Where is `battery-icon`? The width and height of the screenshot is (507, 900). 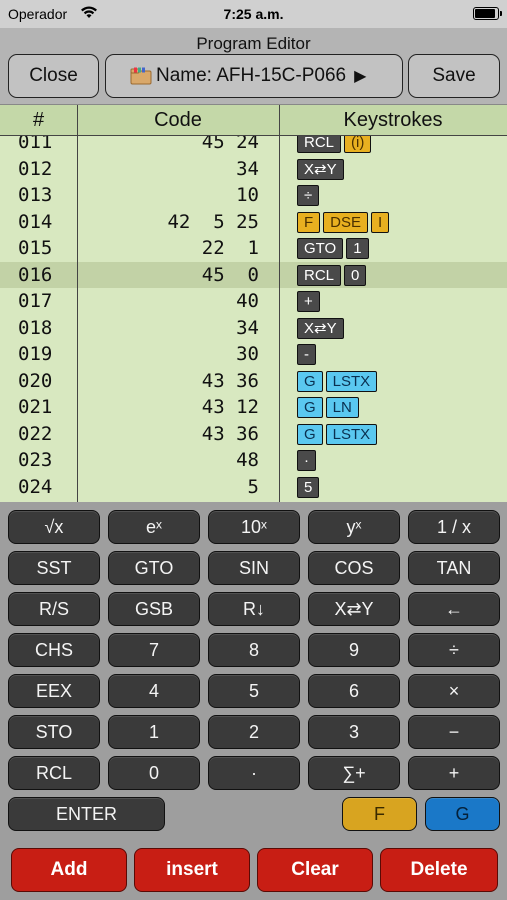 battery-icon is located at coordinates (487, 13).